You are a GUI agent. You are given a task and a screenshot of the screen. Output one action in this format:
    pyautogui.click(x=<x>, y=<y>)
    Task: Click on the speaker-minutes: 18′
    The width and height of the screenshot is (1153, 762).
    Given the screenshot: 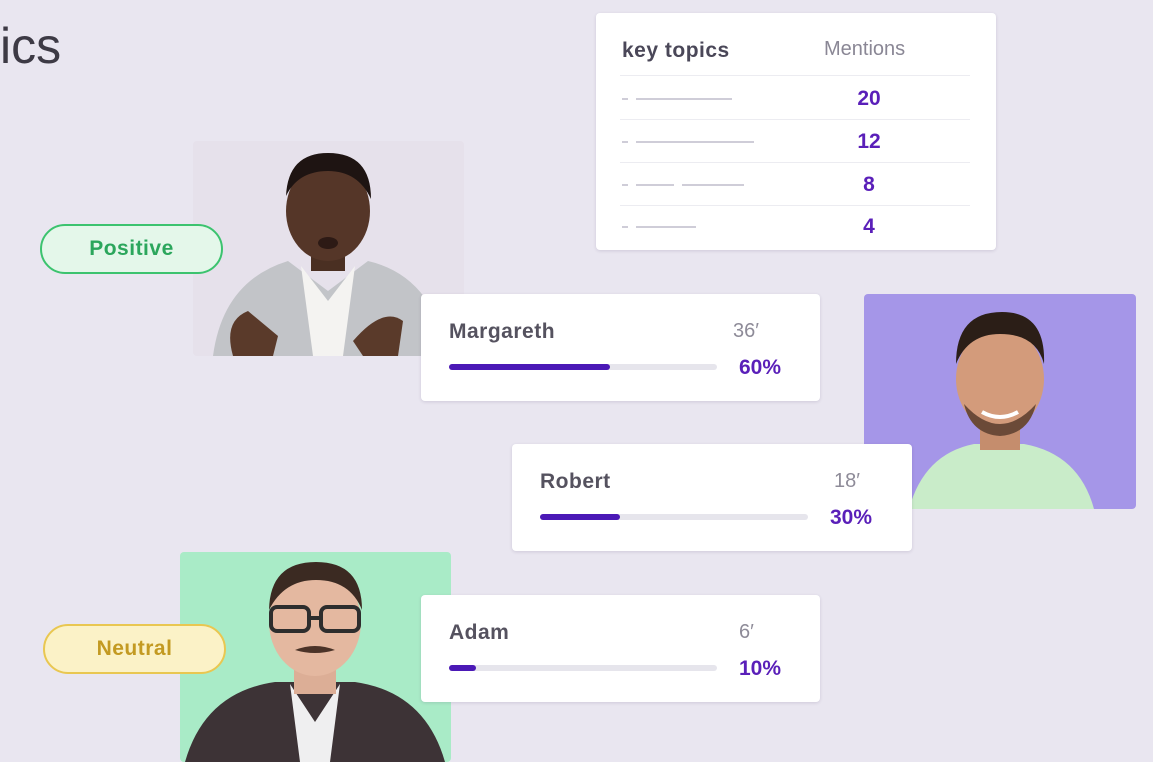 What is the action you would take?
    pyautogui.click(x=847, y=481)
    